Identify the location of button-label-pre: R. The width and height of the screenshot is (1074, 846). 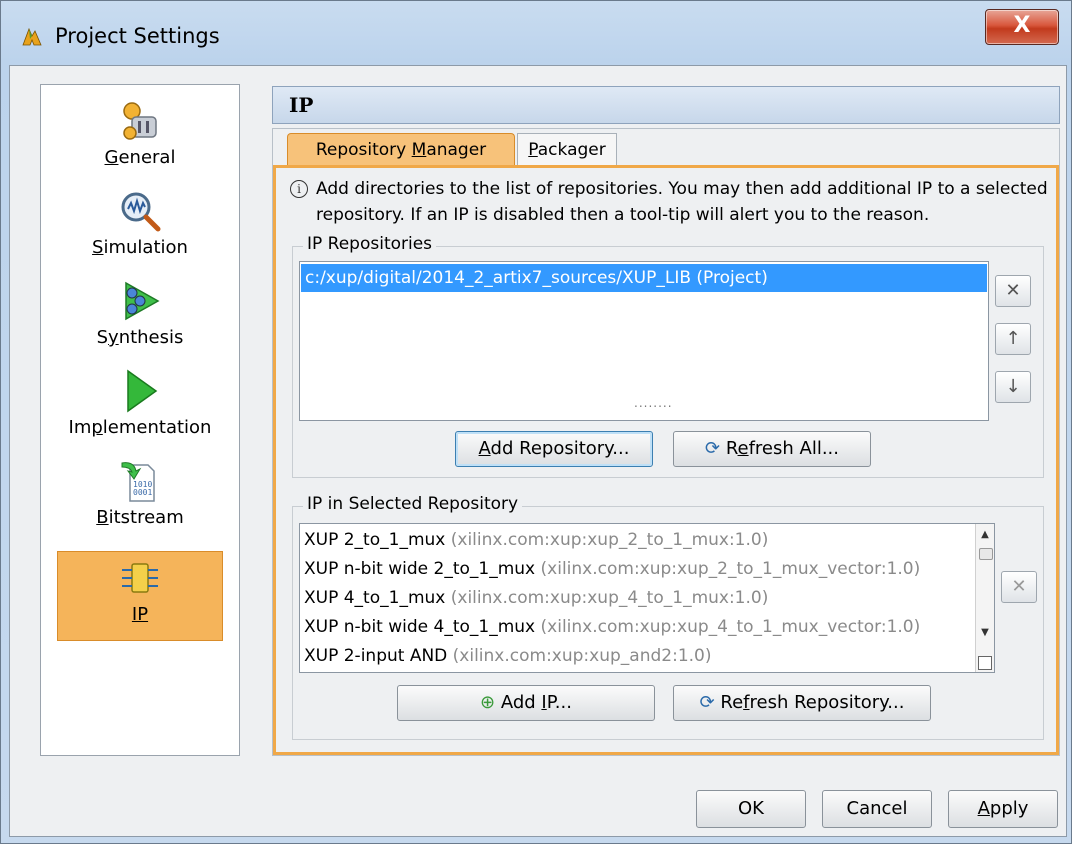
(731, 448).